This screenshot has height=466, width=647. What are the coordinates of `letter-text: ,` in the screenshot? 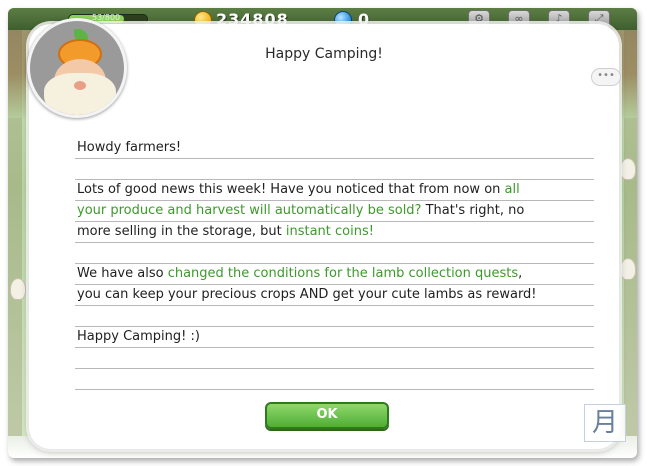 It's located at (520, 273).